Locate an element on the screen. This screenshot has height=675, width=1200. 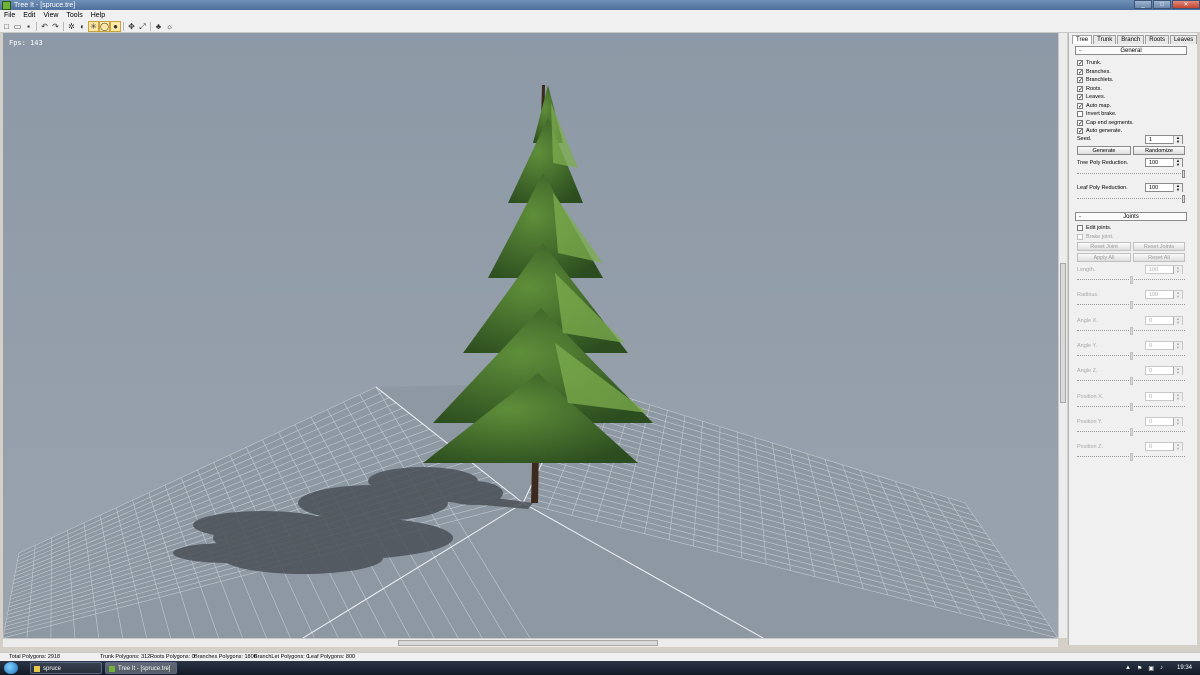
generate-button: Generate is located at coordinates (1104, 150).